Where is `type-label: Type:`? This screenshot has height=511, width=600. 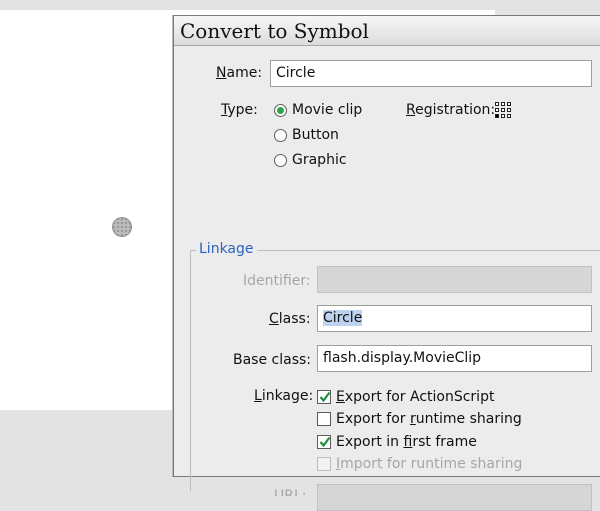 type-label: Type: is located at coordinates (239, 110).